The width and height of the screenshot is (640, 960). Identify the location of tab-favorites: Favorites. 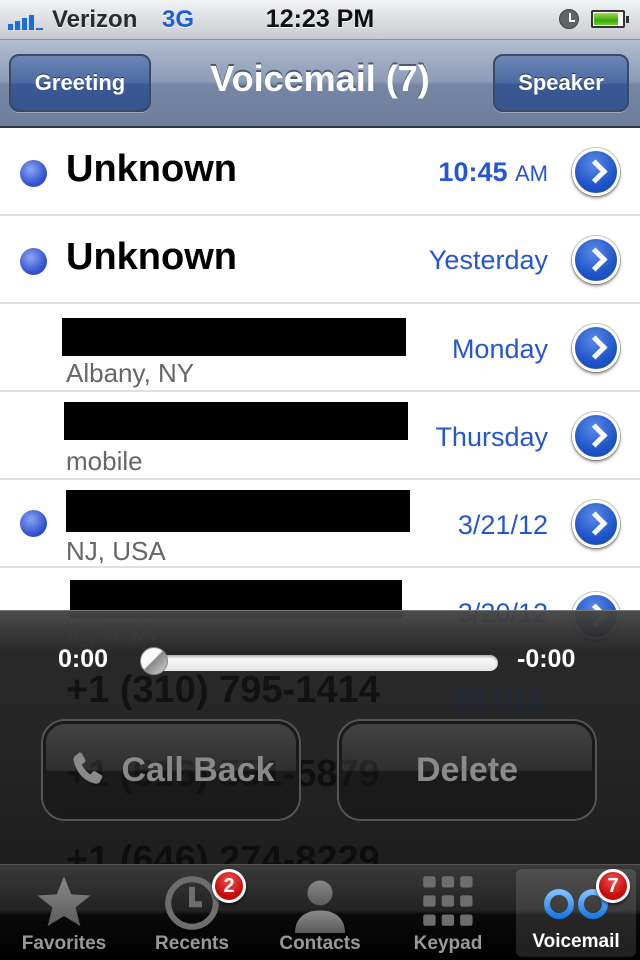
(64, 912).